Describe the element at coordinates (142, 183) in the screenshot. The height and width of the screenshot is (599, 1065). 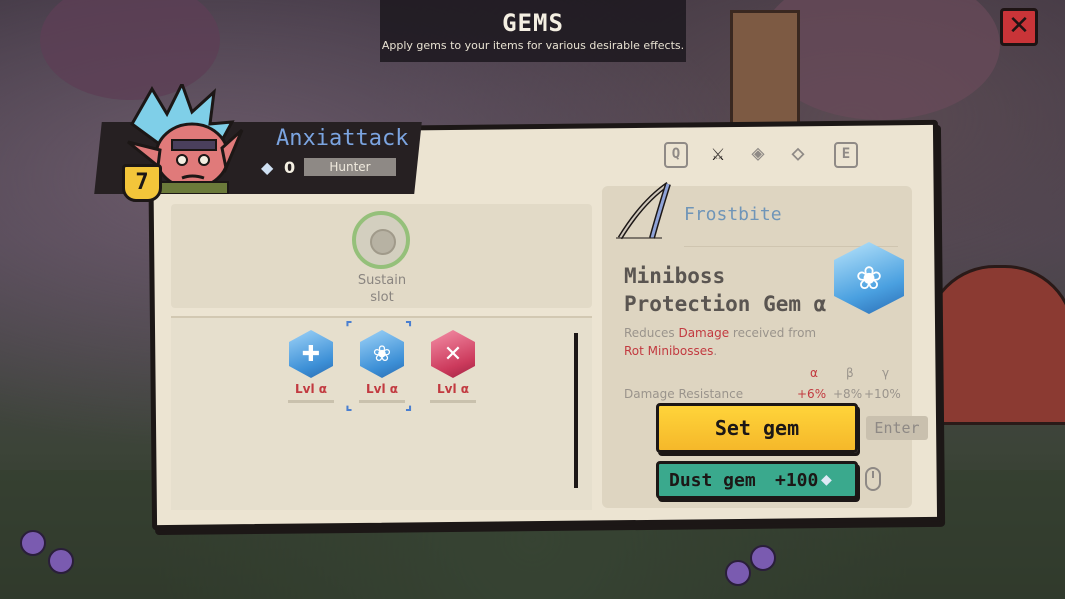
I see `player-level-badge: 7` at that location.